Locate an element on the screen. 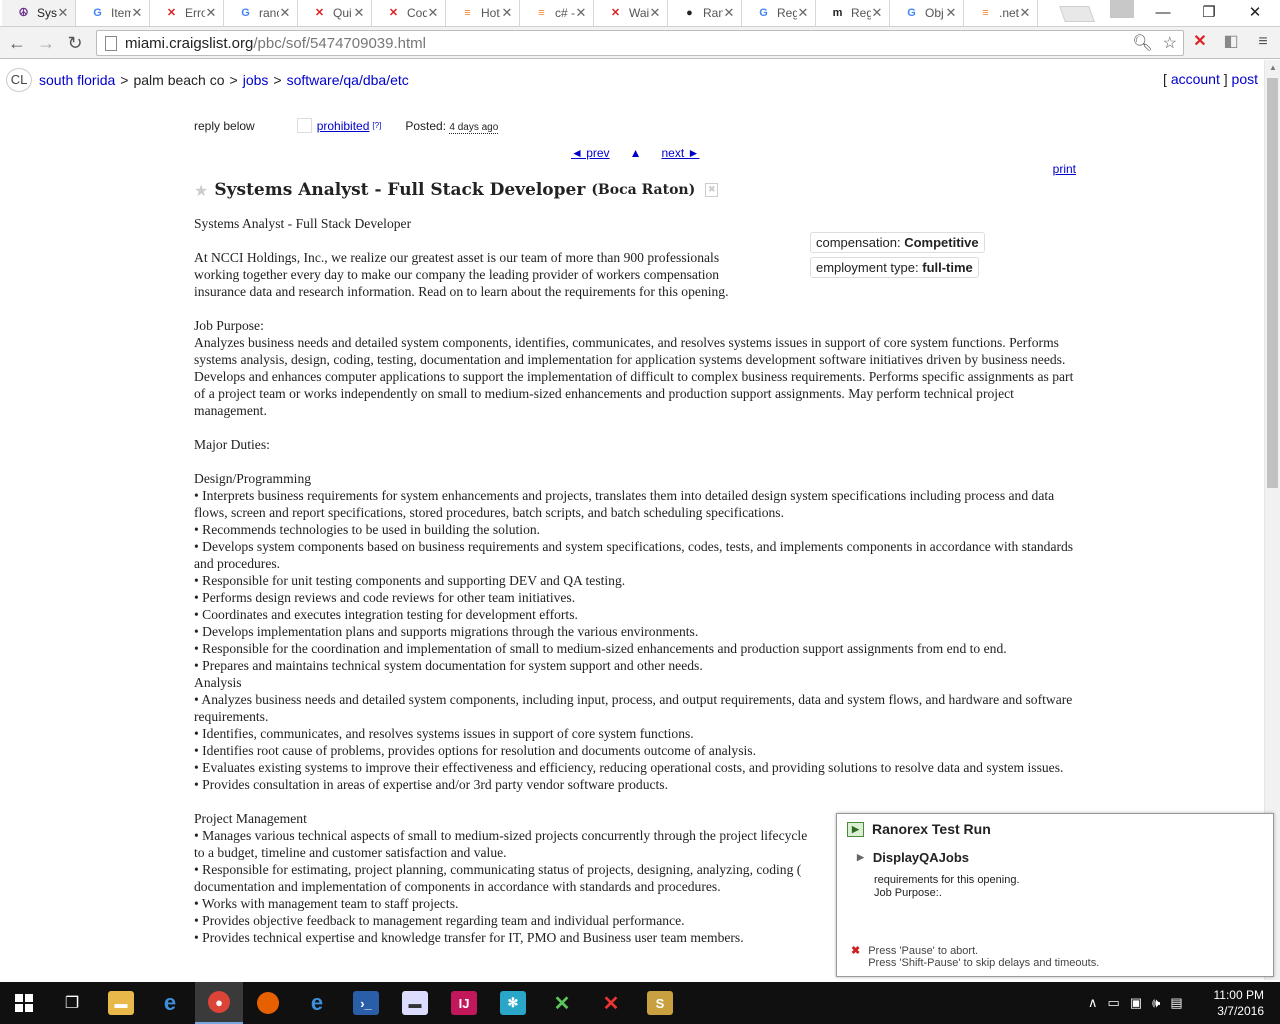 The image size is (1280, 1024). flag-checkbox is located at coordinates (304, 125).